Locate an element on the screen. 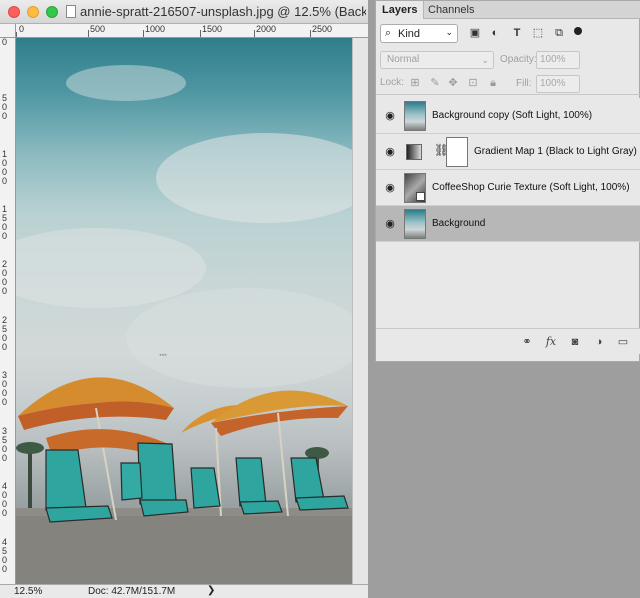 The height and width of the screenshot is (598, 640). lock-artboard-icon: ⊡ is located at coordinates (473, 83).